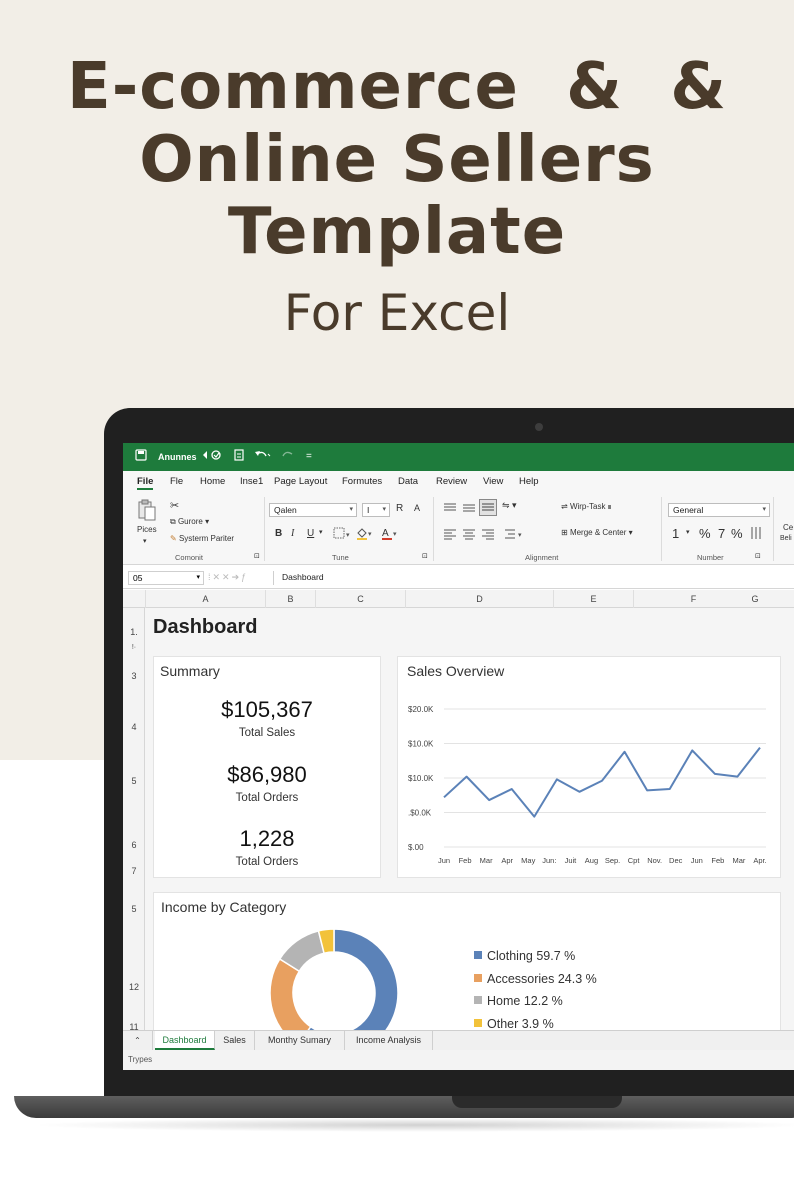 Image resolution: width=794 pixels, height=1191 pixels. Describe the element at coordinates (224, 907) in the screenshot. I see `income-title: Income by Category` at that location.